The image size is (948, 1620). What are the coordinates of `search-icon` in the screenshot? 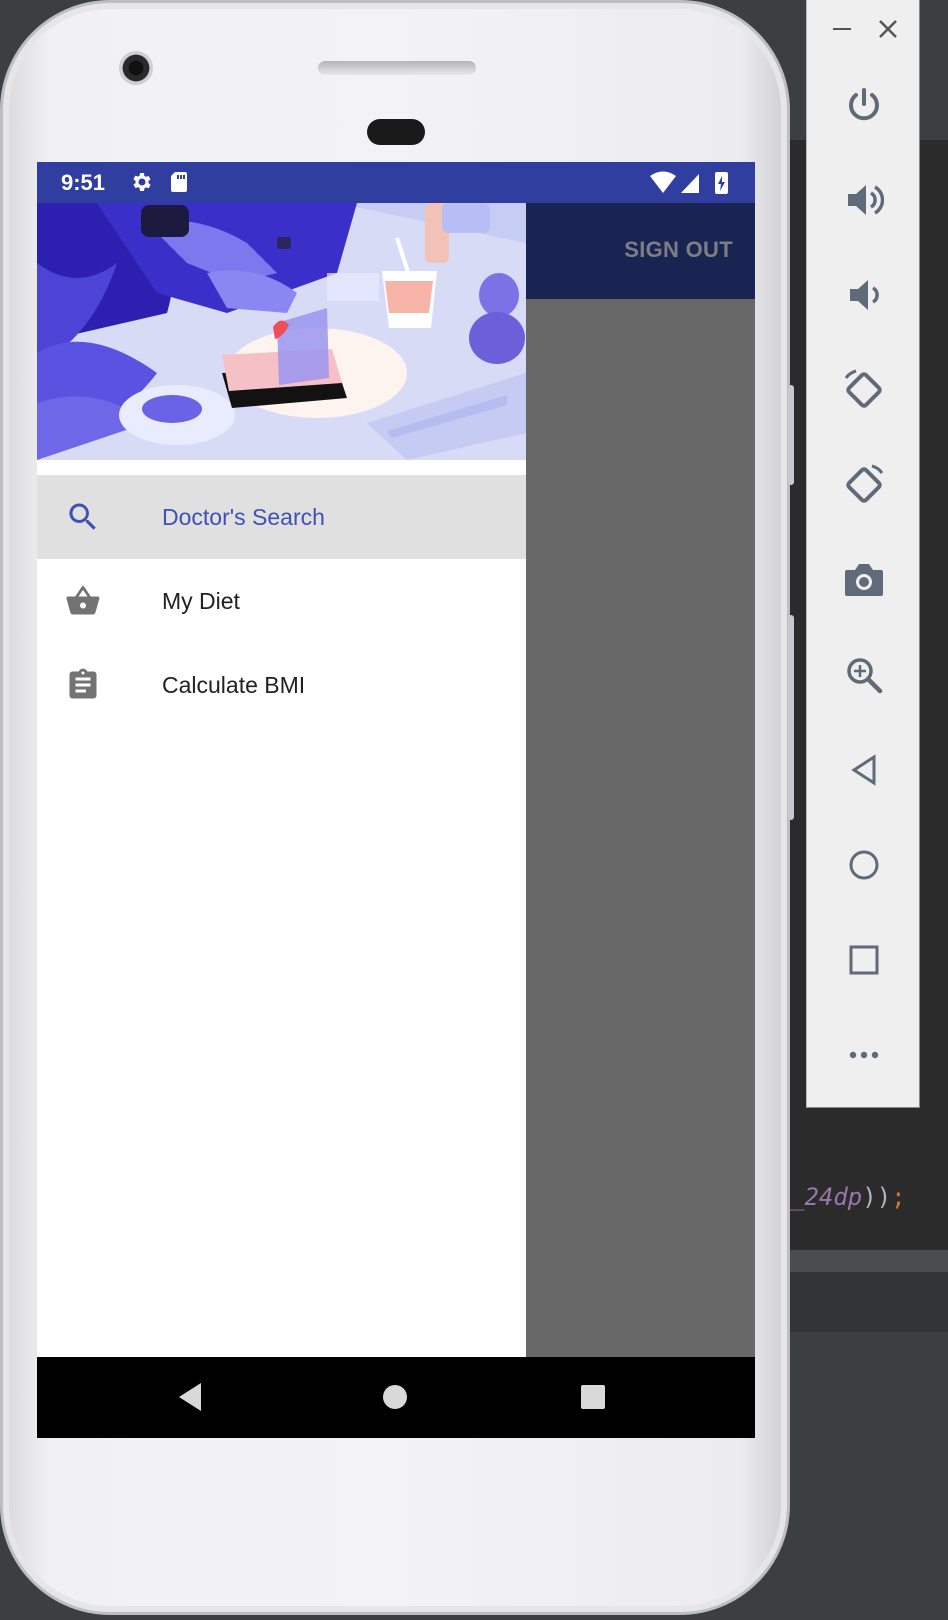 It's located at (83, 517).